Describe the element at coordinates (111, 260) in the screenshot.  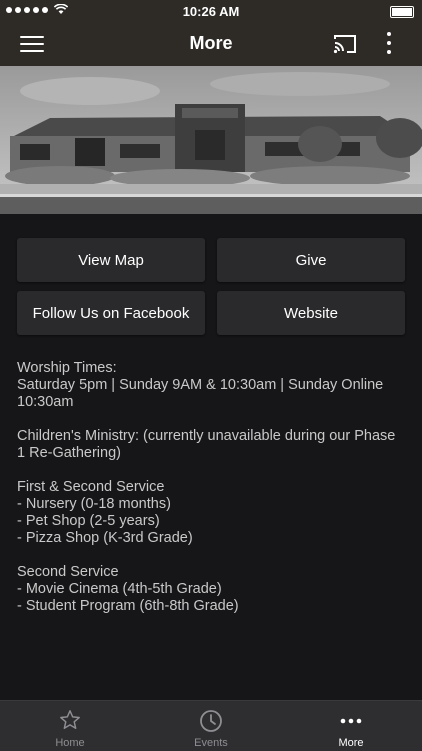
I see `view-map-button: View Map` at that location.